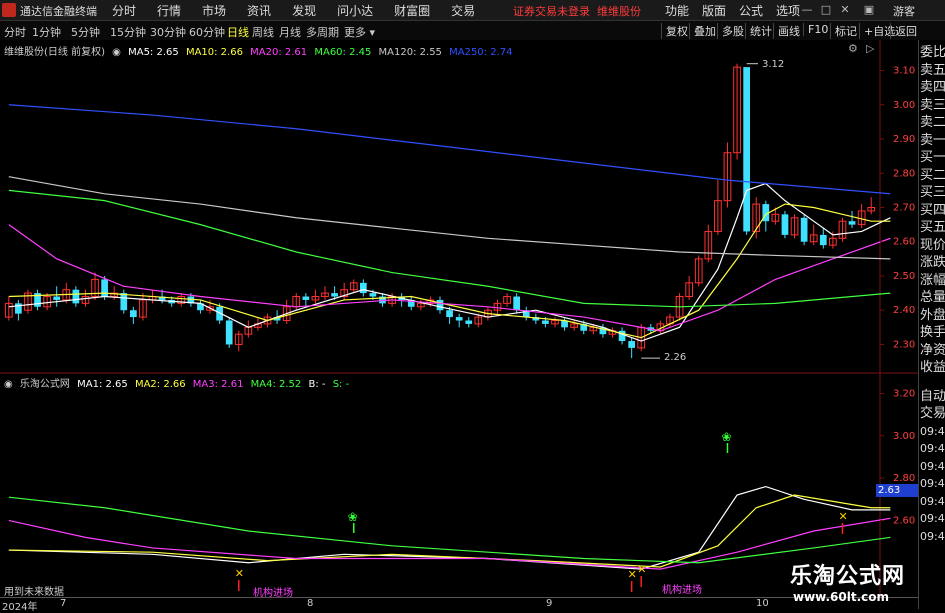 The width and height of the screenshot is (945, 613). Describe the element at coordinates (904, 520) in the screenshot. I see `sub-tick-label: 2.60` at that location.